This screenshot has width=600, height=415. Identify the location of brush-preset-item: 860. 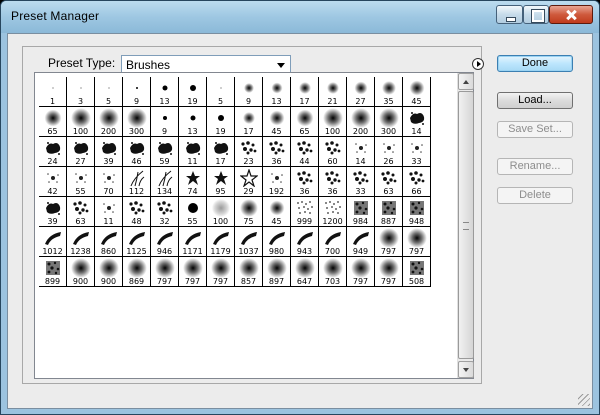
(109, 242).